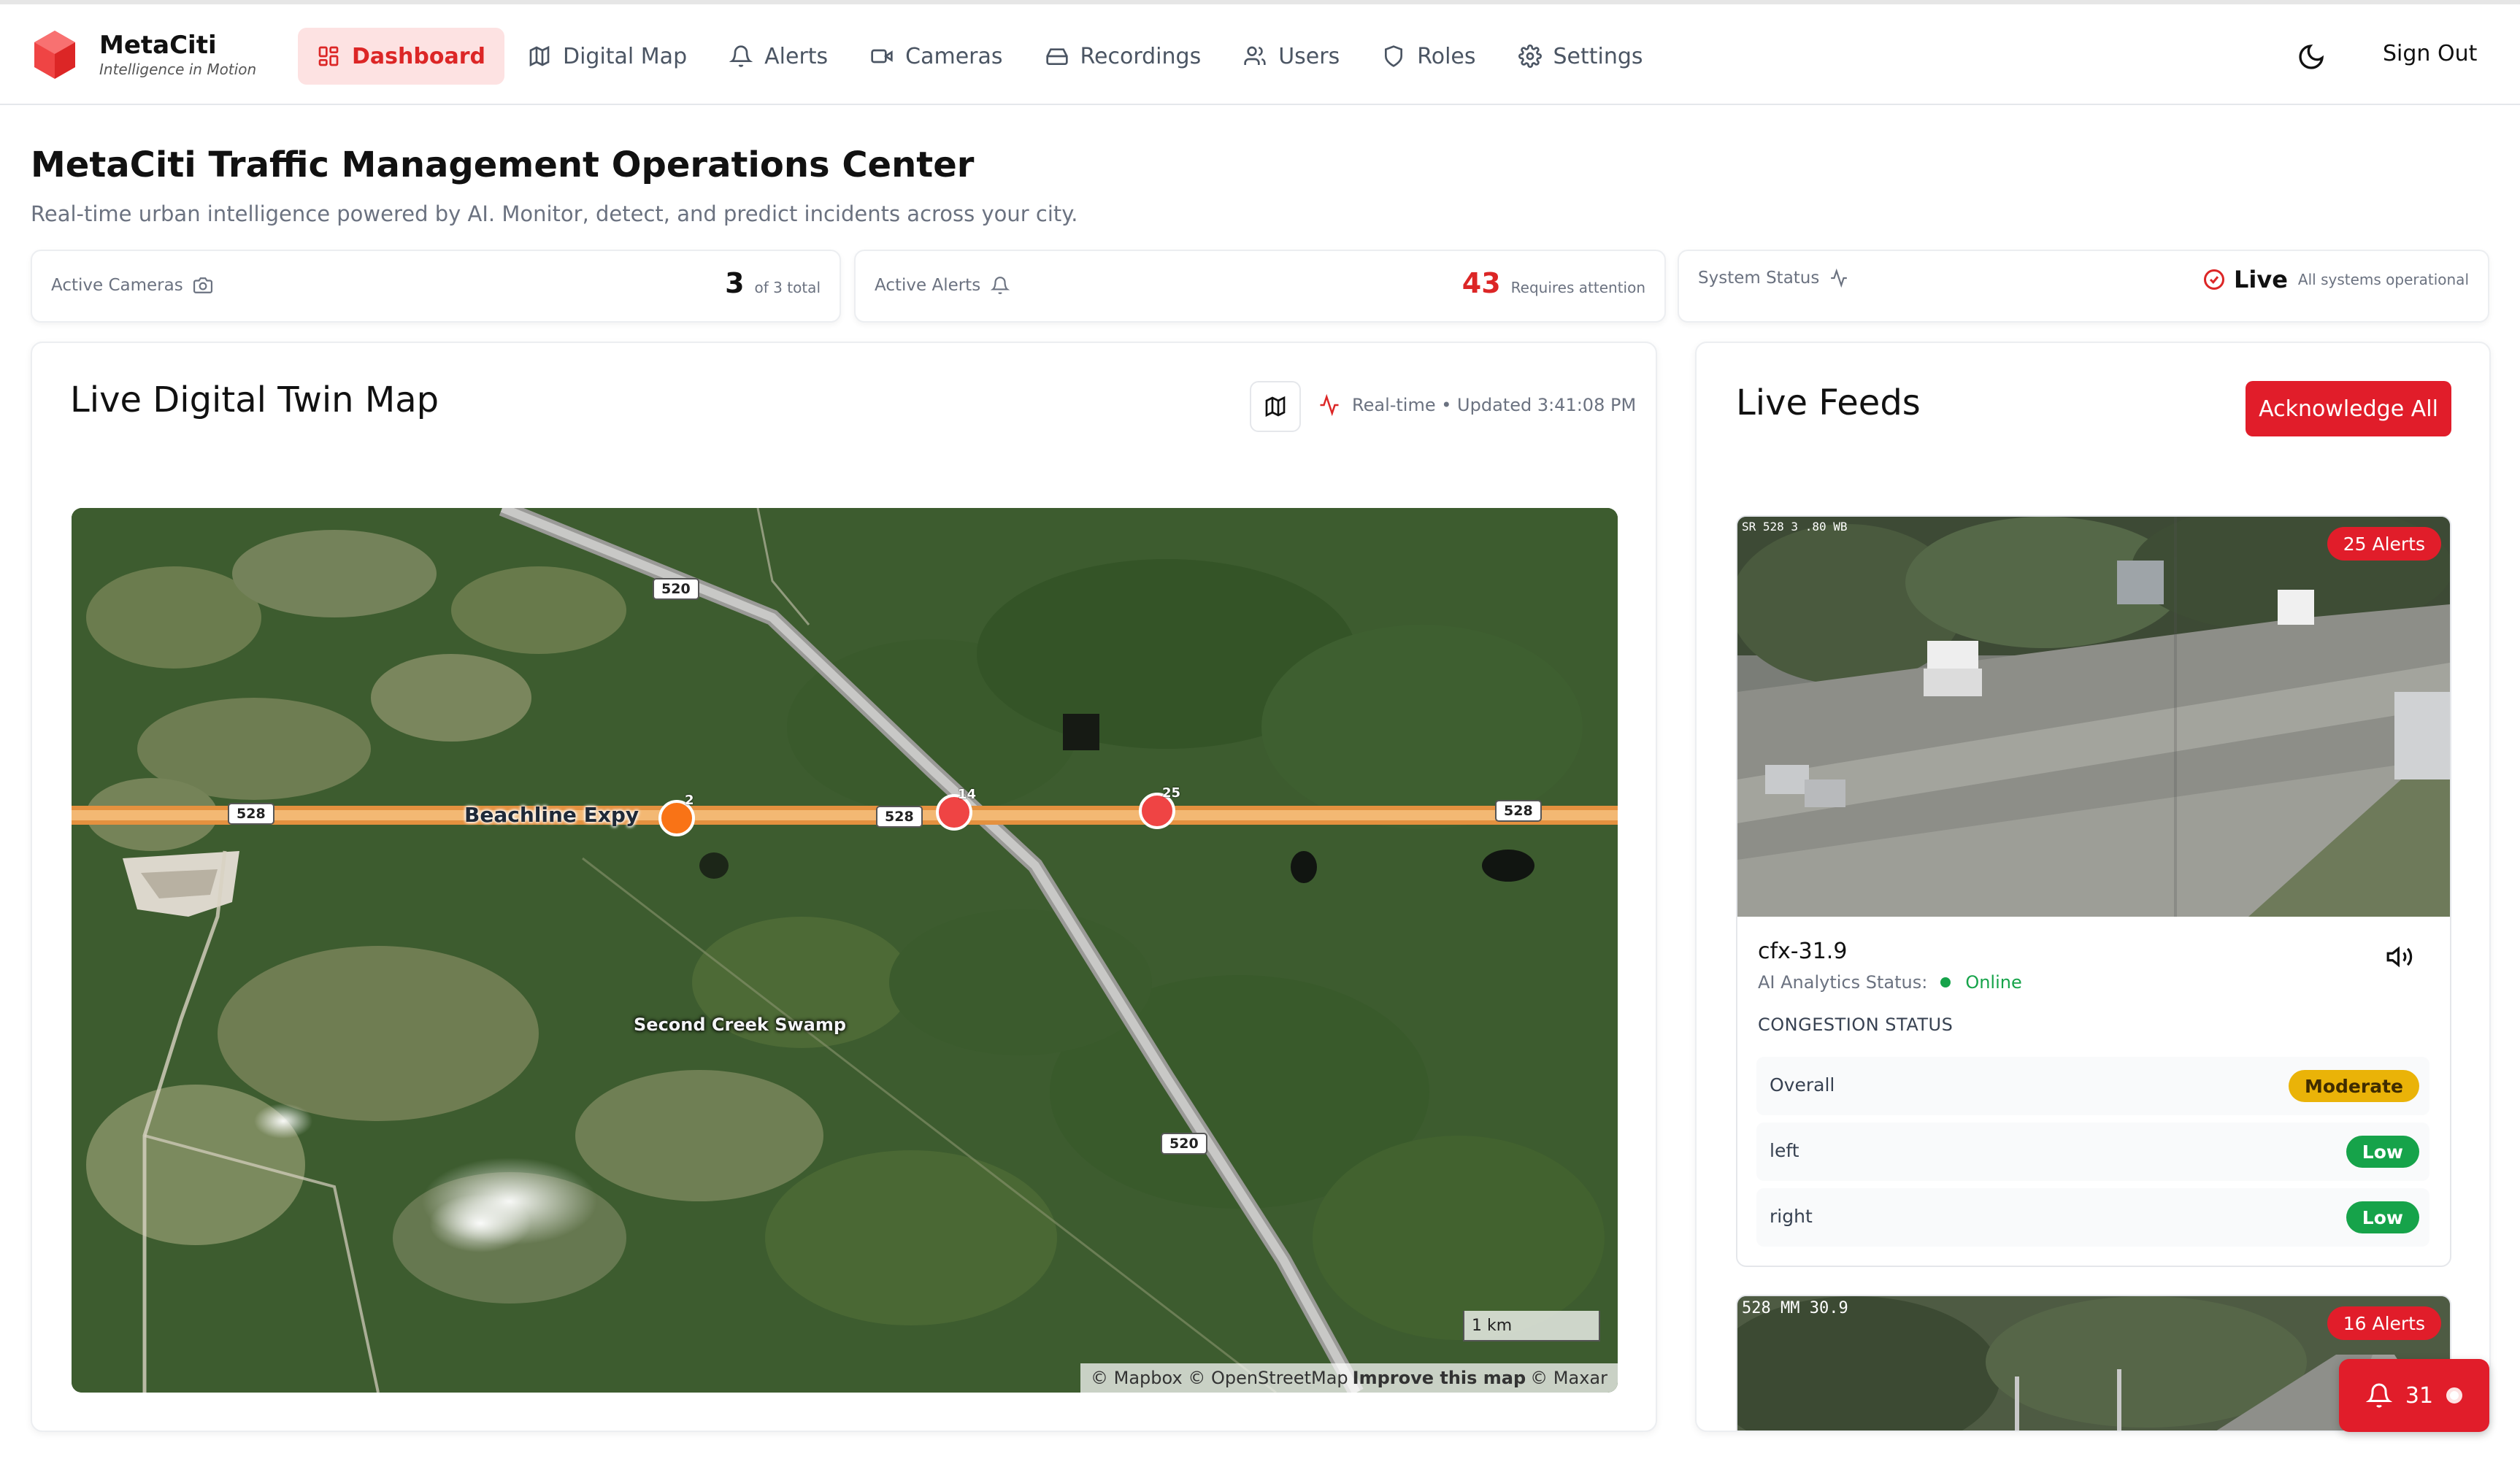 The height and width of the screenshot is (1467, 2520). Describe the element at coordinates (1394, 56) in the screenshot. I see `shield-icon` at that location.